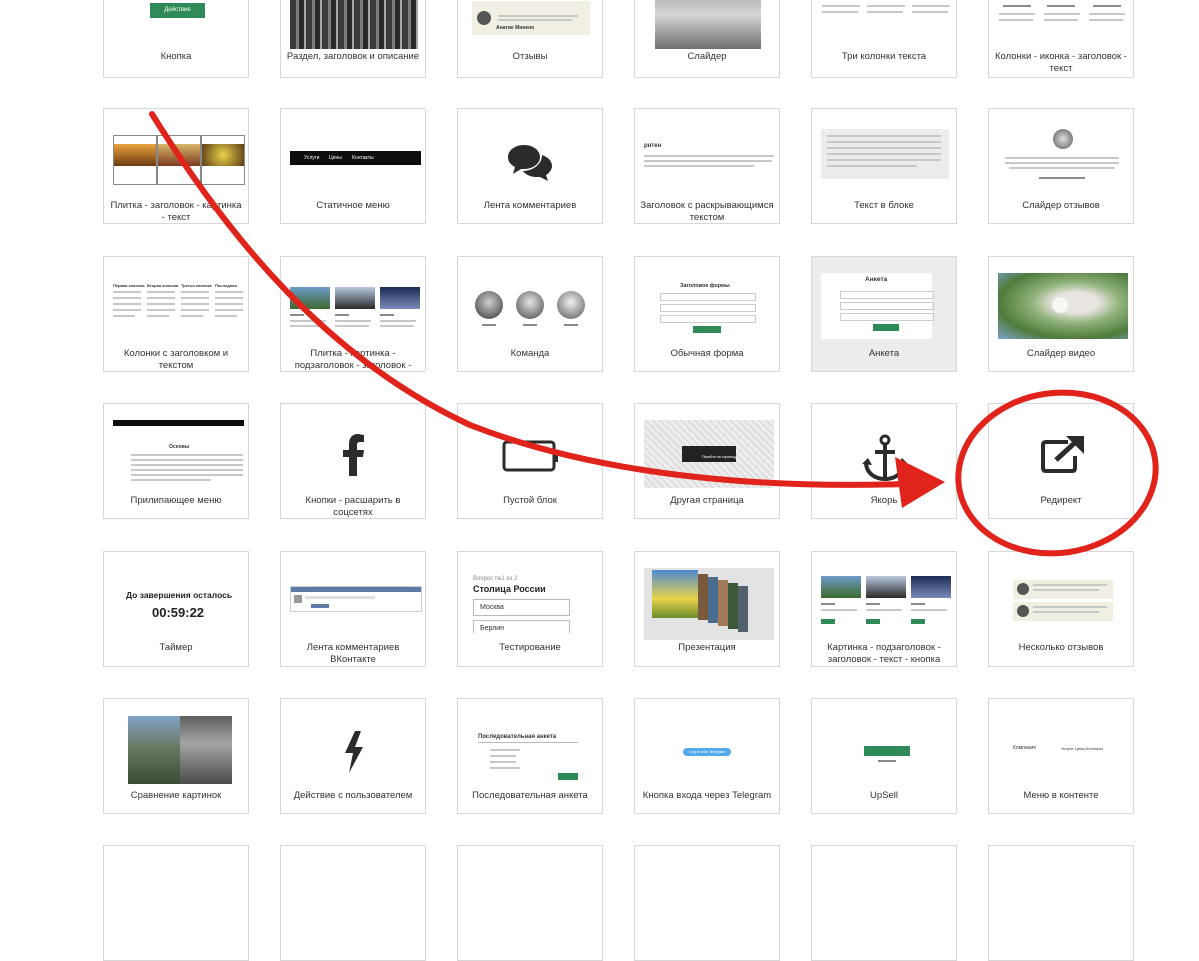 The image size is (1199, 961). I want to click on block-label: Якорь, so click(884, 500).